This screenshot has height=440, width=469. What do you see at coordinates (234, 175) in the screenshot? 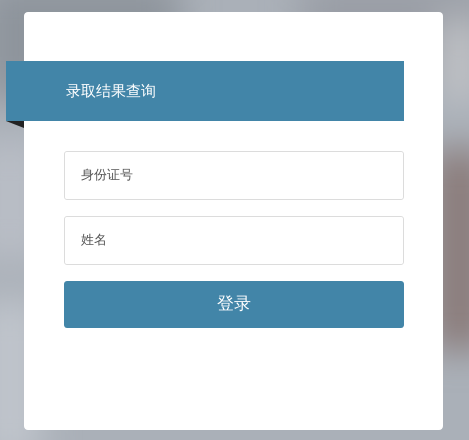
I see `id-number-field: 身份证号` at bounding box center [234, 175].